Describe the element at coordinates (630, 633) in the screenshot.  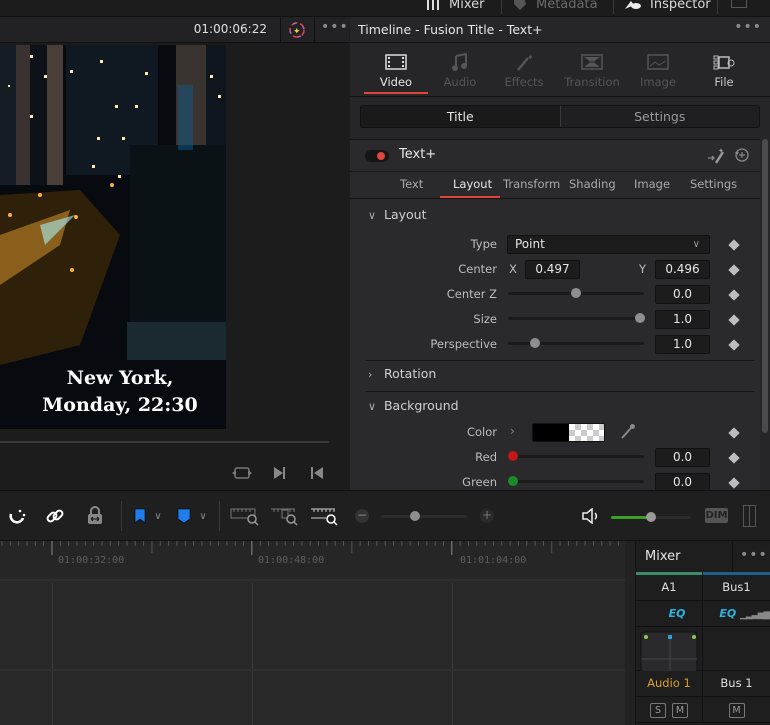
I see `timeline-vertical-scrollbar` at that location.